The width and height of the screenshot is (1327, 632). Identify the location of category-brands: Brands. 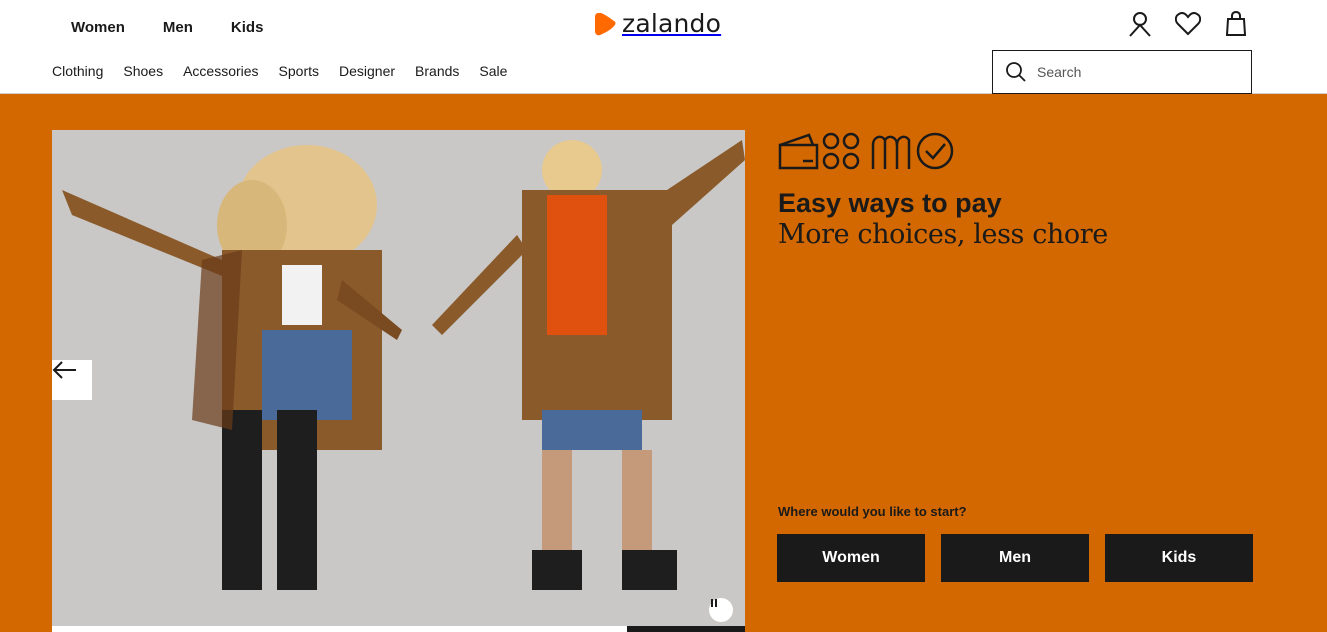
(437, 71).